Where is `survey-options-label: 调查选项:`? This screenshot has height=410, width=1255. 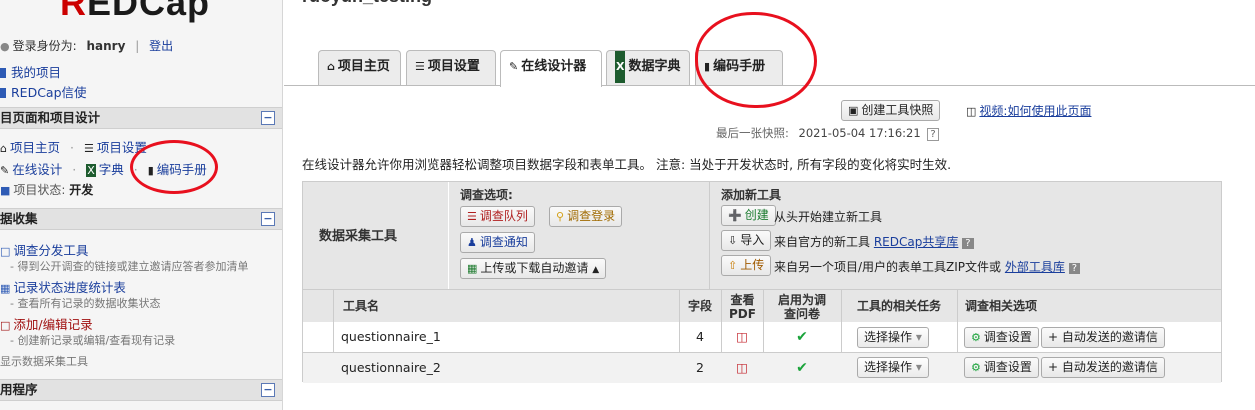 survey-options-label: 调查选项: is located at coordinates (486, 195).